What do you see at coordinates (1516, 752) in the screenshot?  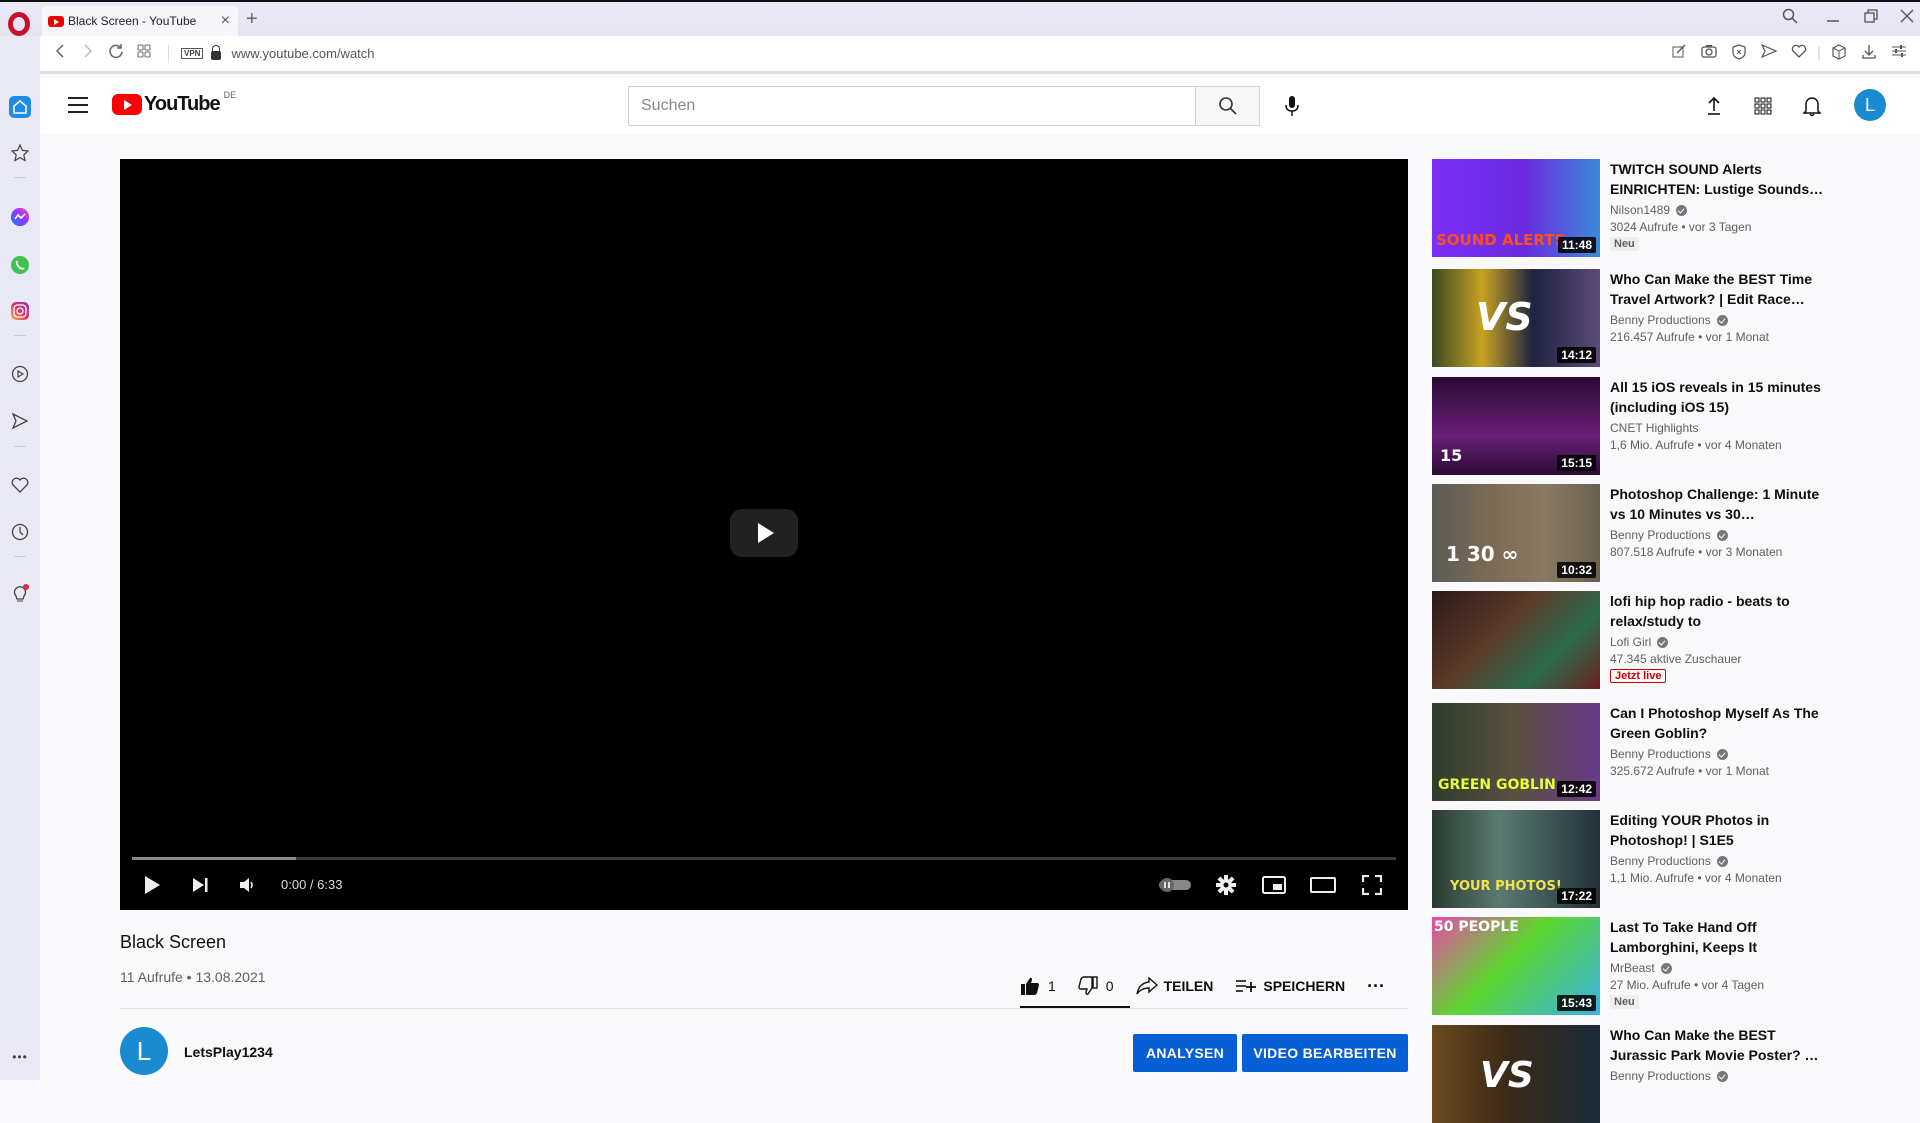 I see `video-thumbnail: GREEN GOBLIN 12:42` at bounding box center [1516, 752].